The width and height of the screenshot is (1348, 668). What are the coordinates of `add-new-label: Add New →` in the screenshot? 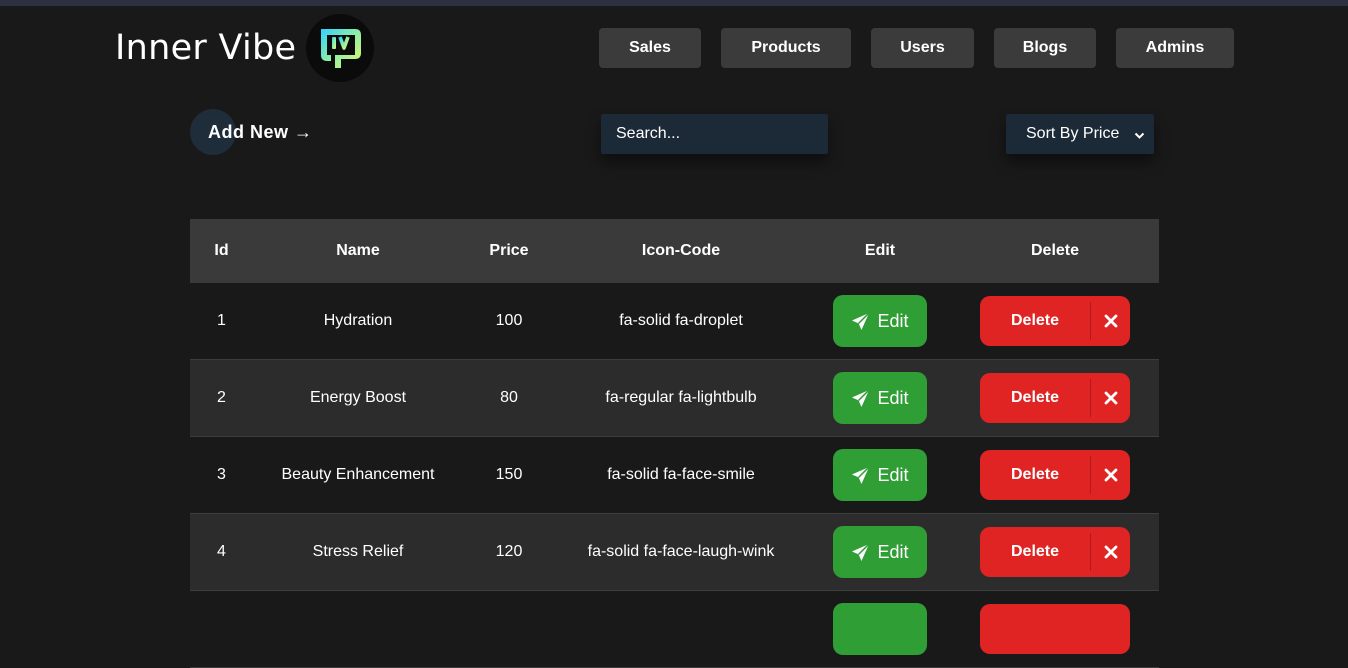 It's located at (260, 131).